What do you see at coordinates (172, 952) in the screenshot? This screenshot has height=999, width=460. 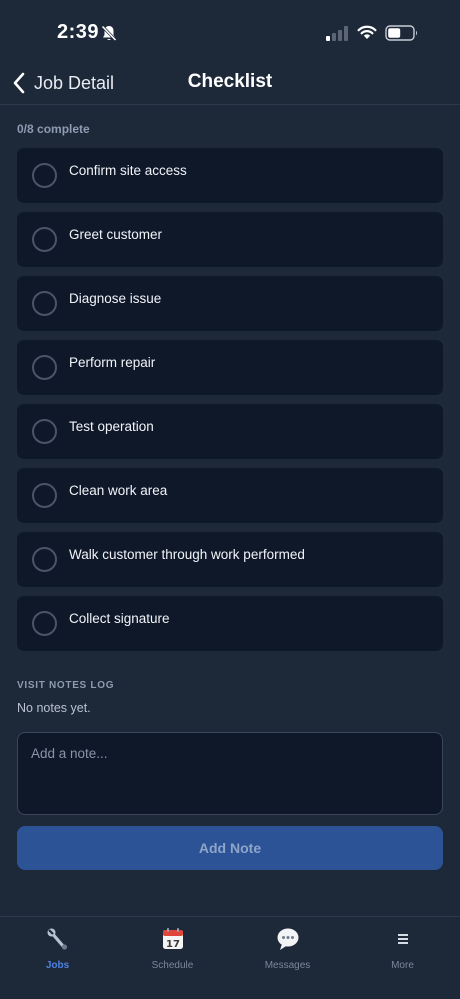 I see `tab-schedule: 17 Schedule` at bounding box center [172, 952].